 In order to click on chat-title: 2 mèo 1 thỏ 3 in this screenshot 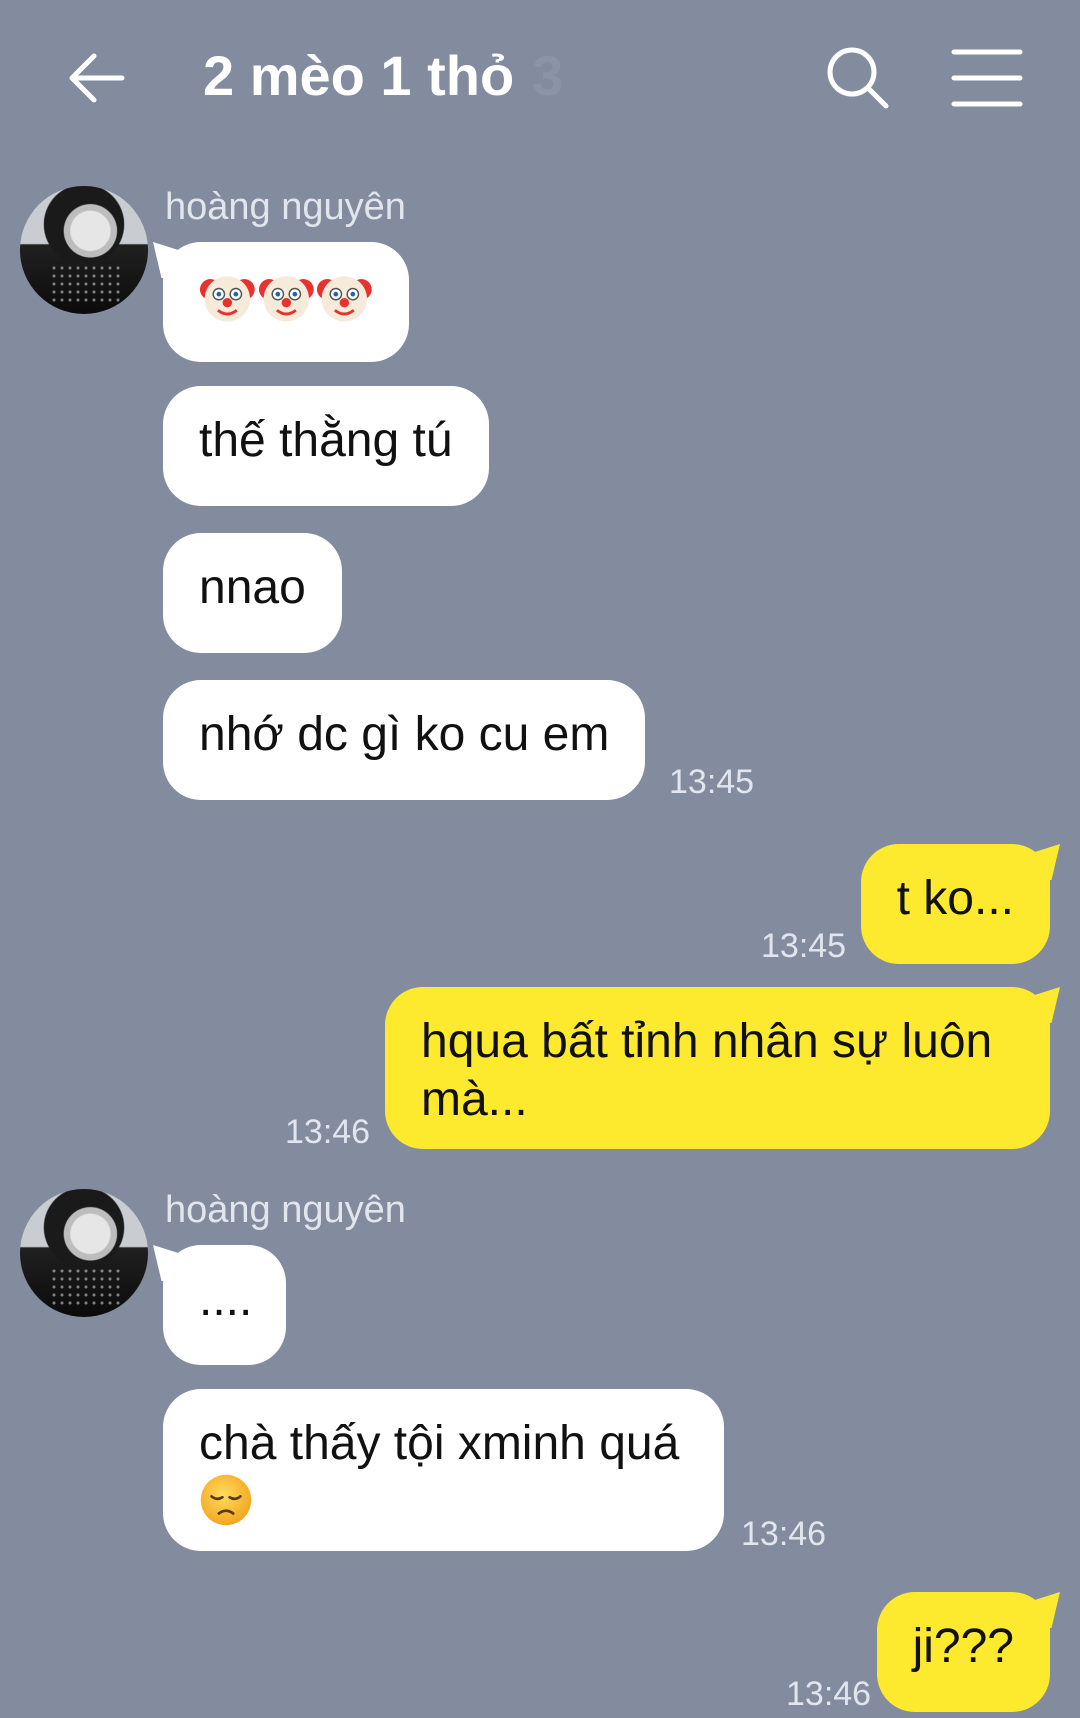, I will do `click(383, 76)`.